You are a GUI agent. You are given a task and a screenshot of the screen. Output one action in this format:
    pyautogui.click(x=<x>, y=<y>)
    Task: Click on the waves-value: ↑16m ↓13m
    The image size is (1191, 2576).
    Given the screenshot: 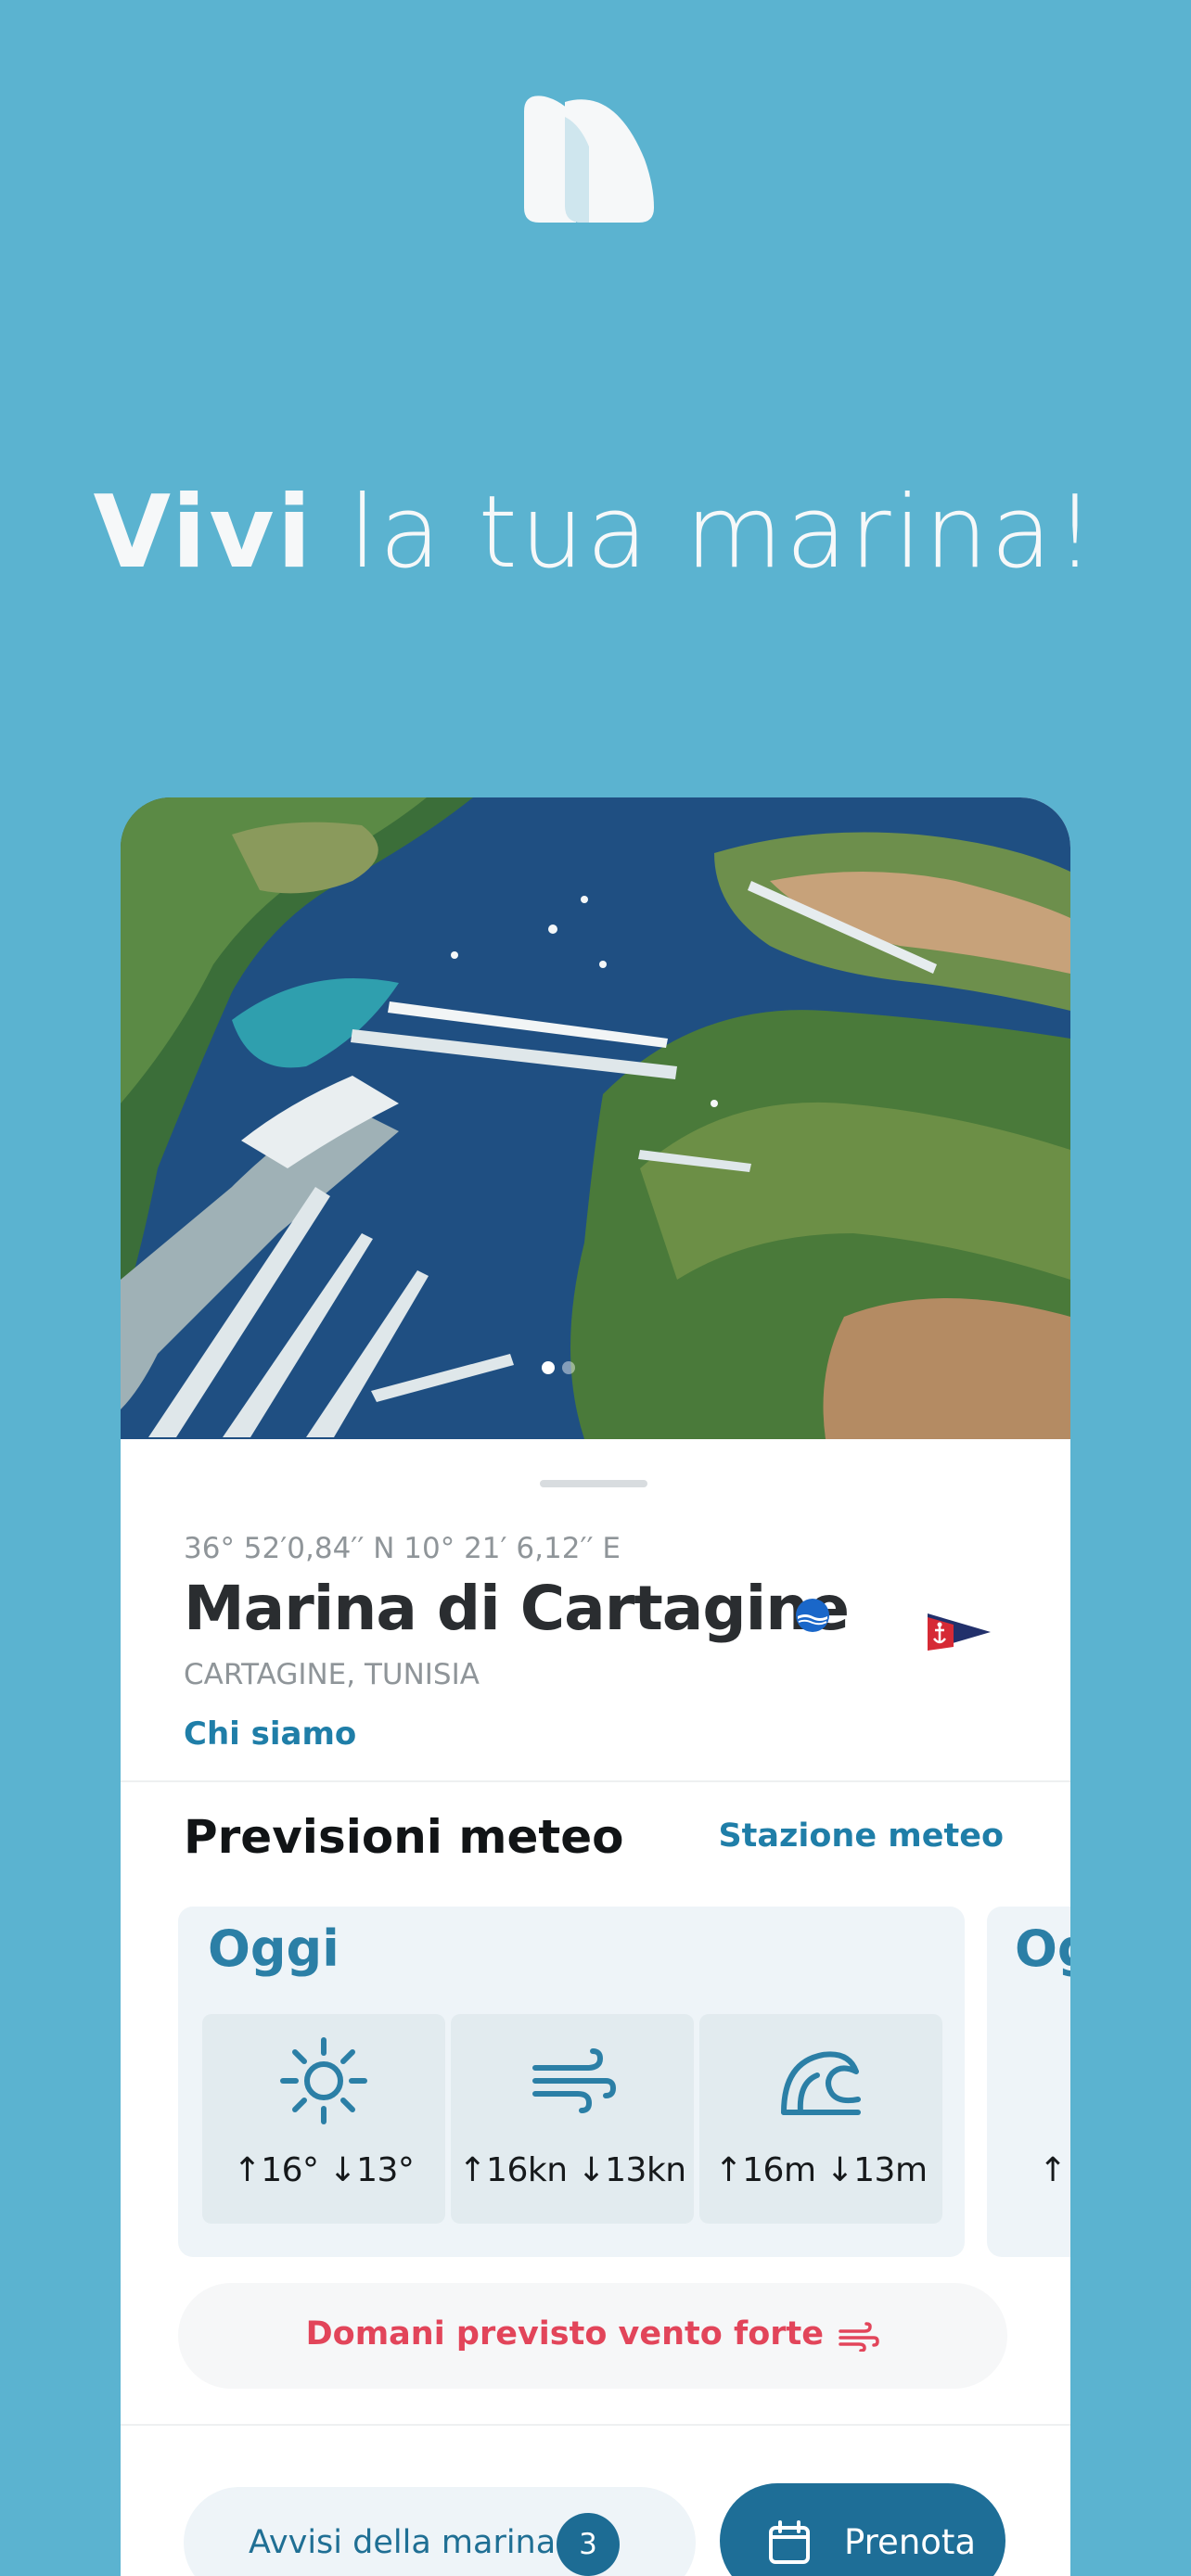 What is the action you would take?
    pyautogui.click(x=821, y=2170)
    